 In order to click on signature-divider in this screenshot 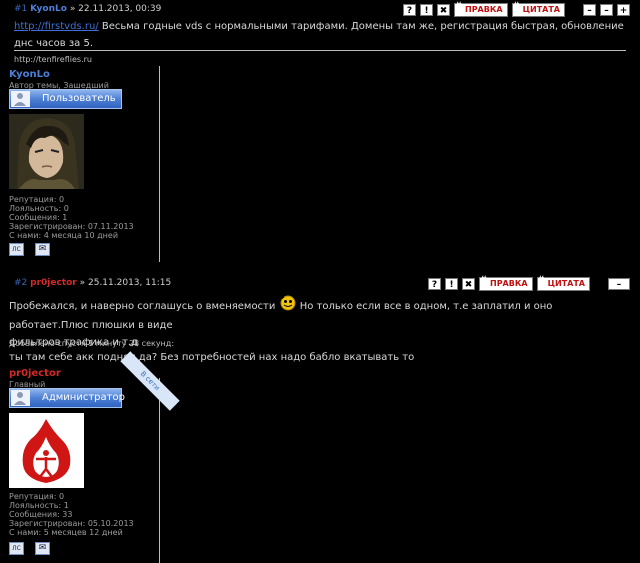, I will do `click(320, 50)`.